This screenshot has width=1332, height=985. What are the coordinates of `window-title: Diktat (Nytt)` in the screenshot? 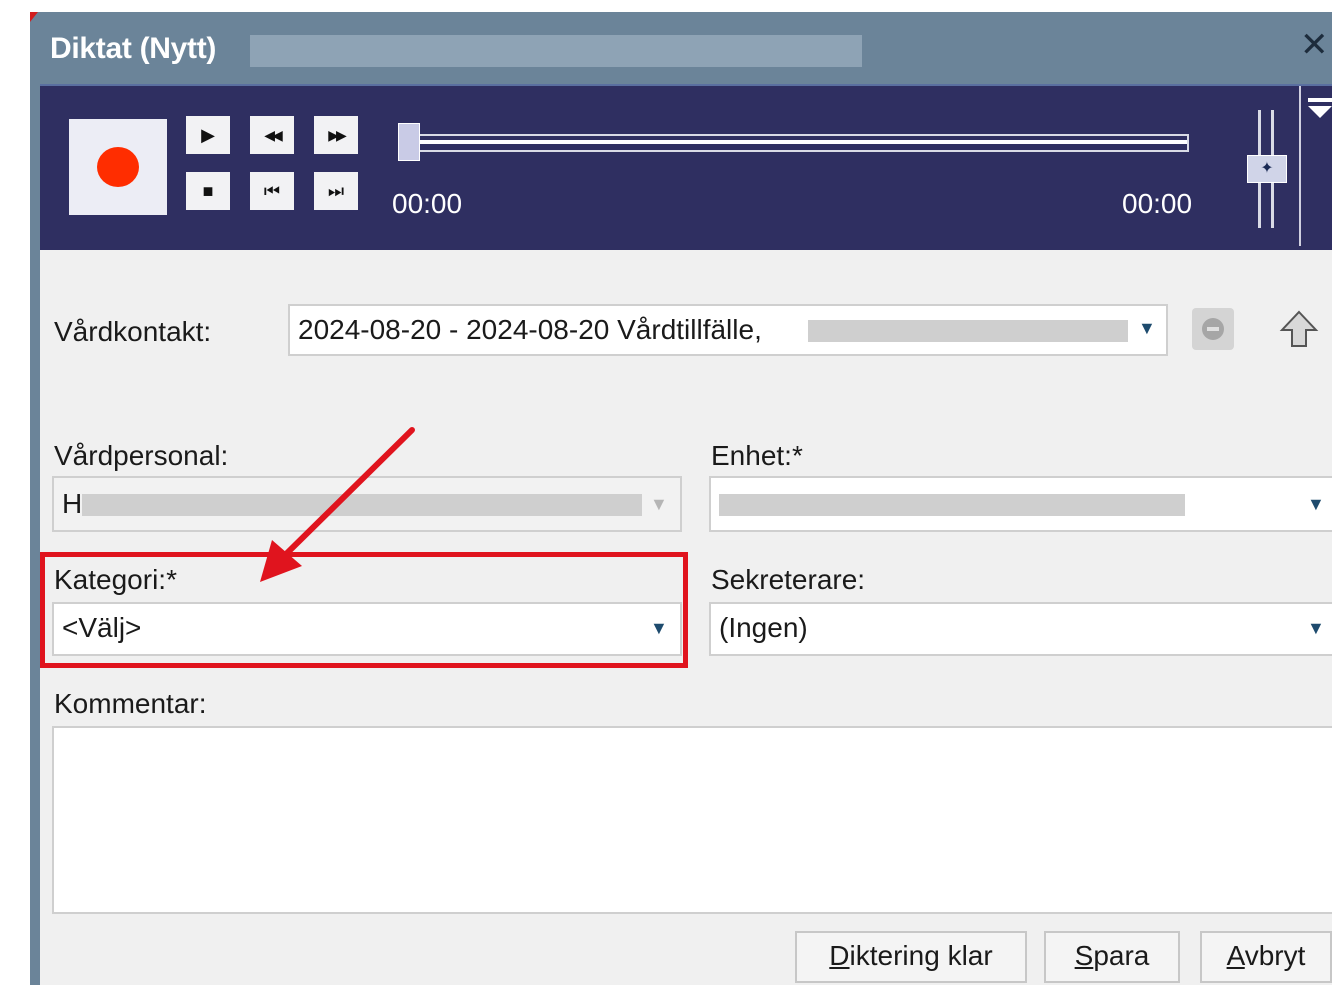 It's located at (133, 48).